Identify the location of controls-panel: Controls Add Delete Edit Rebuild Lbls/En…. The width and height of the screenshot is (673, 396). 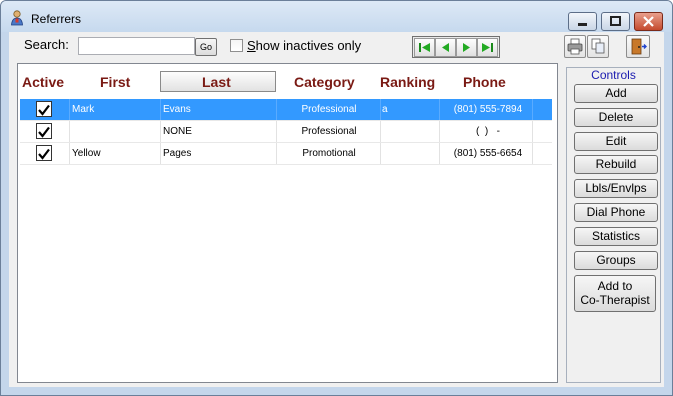
(613, 225).